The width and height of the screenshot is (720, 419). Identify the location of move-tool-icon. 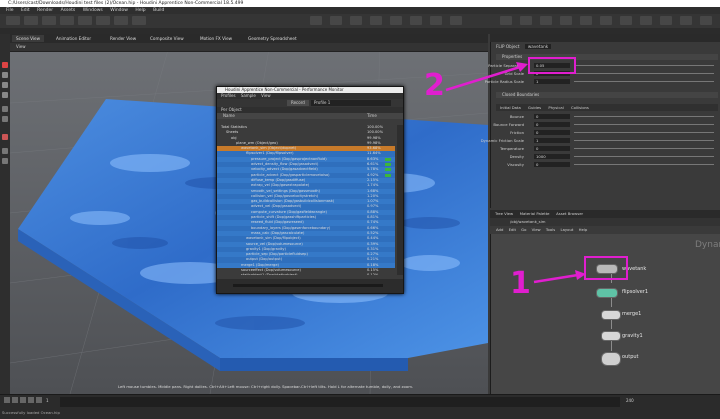
(5, 75).